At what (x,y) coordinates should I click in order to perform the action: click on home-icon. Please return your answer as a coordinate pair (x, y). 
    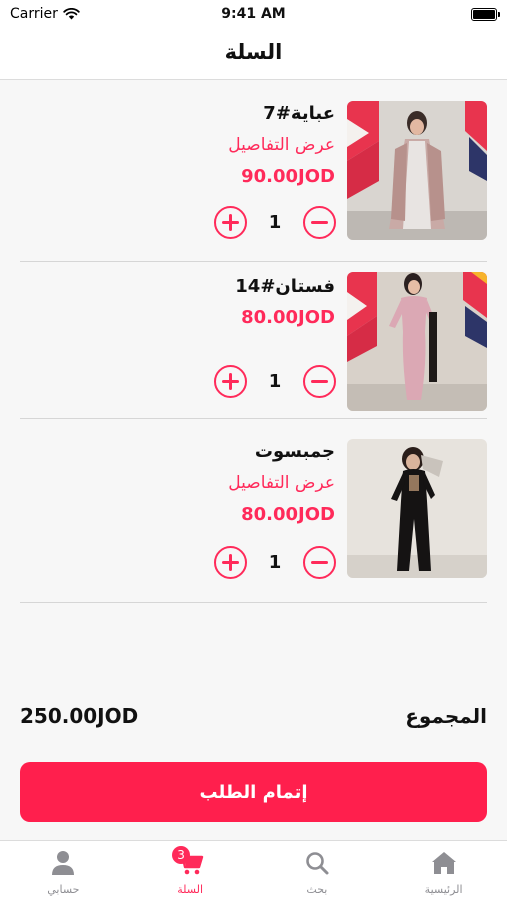
    Looking at the image, I should click on (443, 863).